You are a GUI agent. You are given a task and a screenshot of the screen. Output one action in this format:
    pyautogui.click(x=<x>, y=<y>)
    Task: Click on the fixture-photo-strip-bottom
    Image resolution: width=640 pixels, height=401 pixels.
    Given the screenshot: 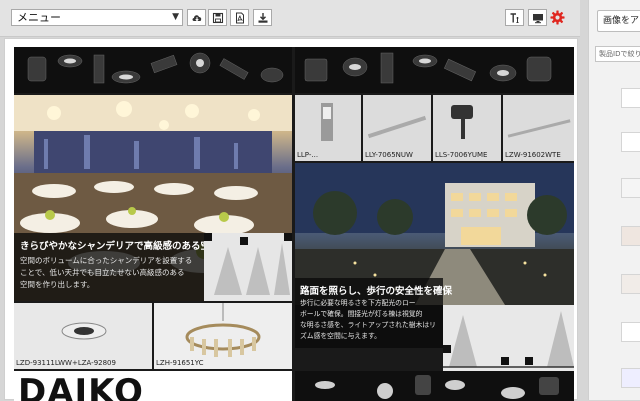 What is the action you would take?
    pyautogui.click(x=434, y=386)
    